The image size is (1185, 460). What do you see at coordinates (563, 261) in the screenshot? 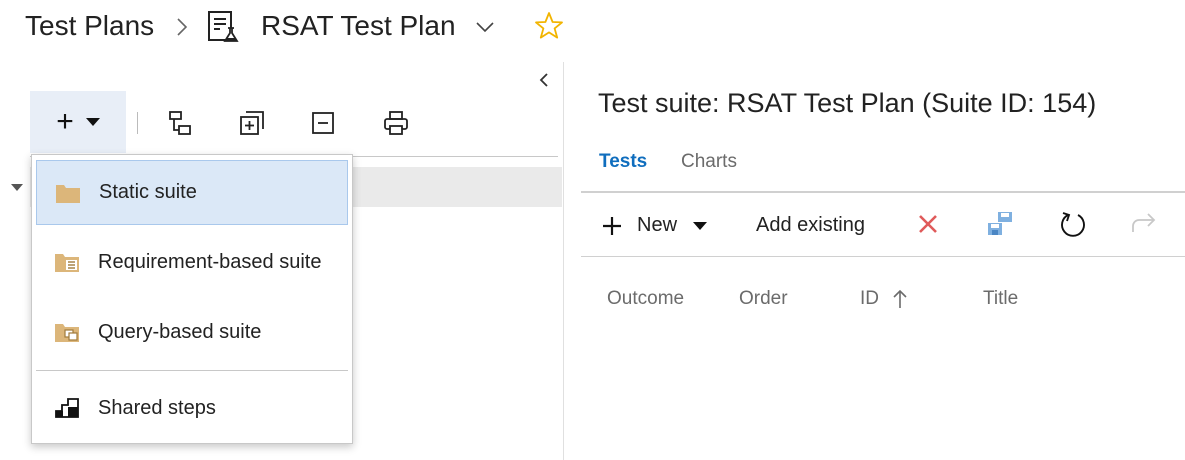
I see `pane-splitter` at bounding box center [563, 261].